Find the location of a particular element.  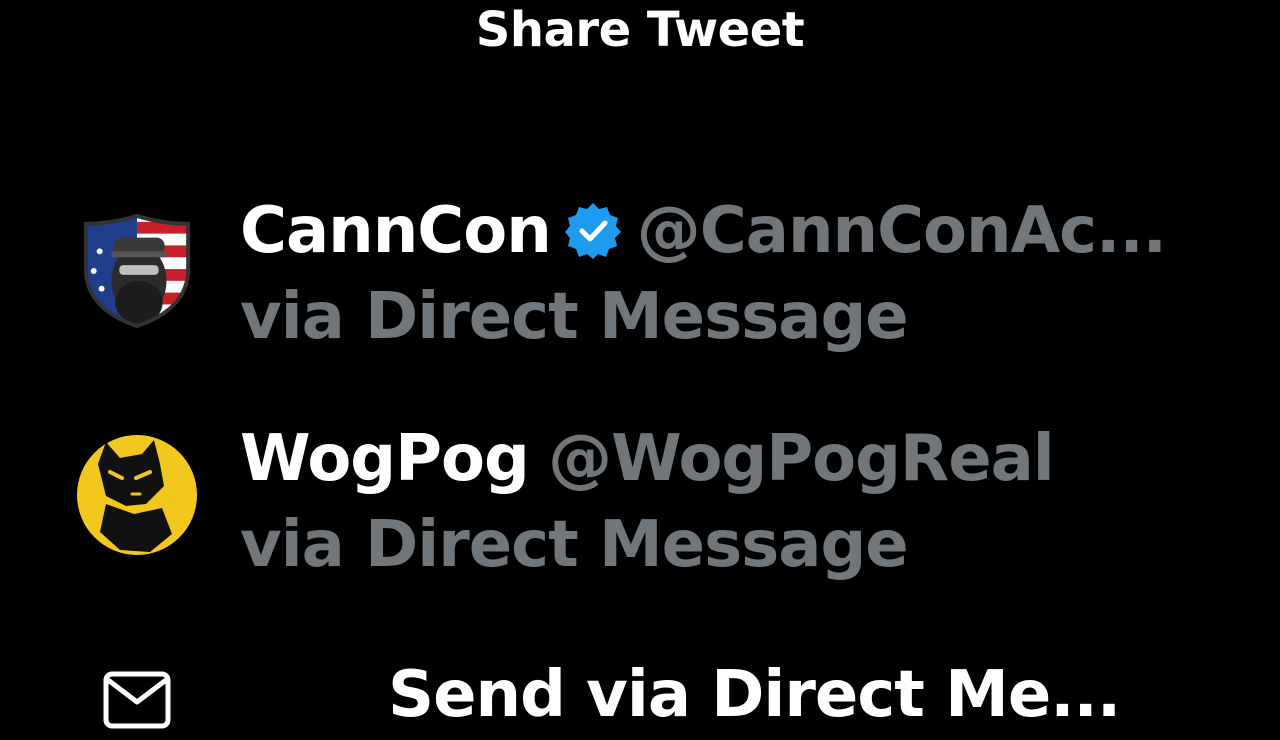

display-name: CannCon is located at coordinates (396, 231).